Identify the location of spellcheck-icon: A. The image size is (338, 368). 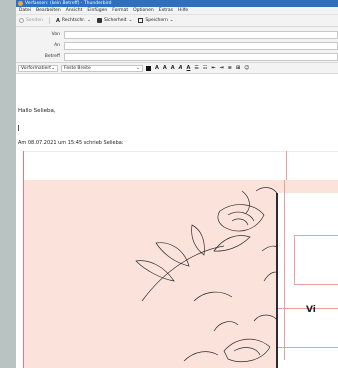
(57, 21).